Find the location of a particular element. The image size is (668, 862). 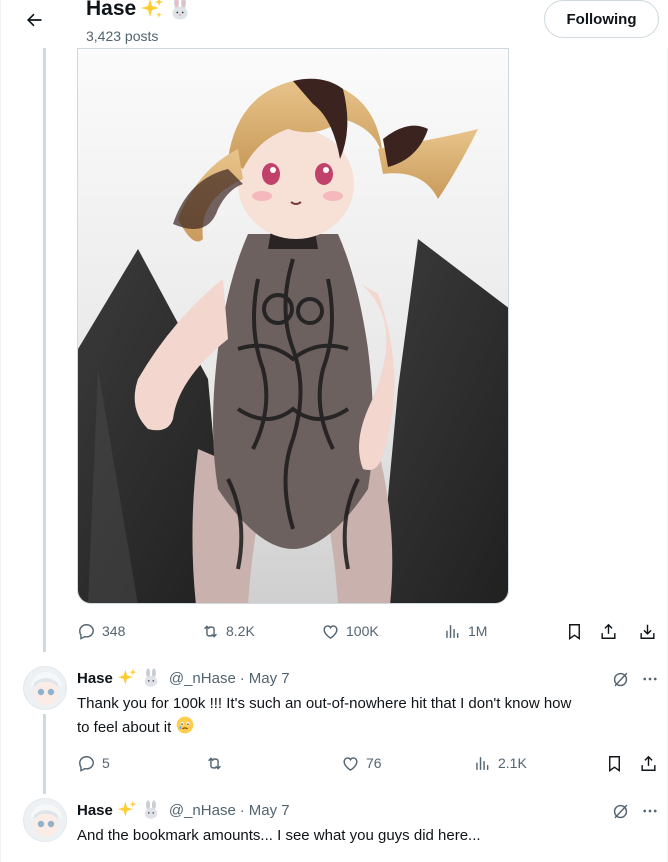

reply-actions: 5 76 2.1K is located at coordinates (369, 763).